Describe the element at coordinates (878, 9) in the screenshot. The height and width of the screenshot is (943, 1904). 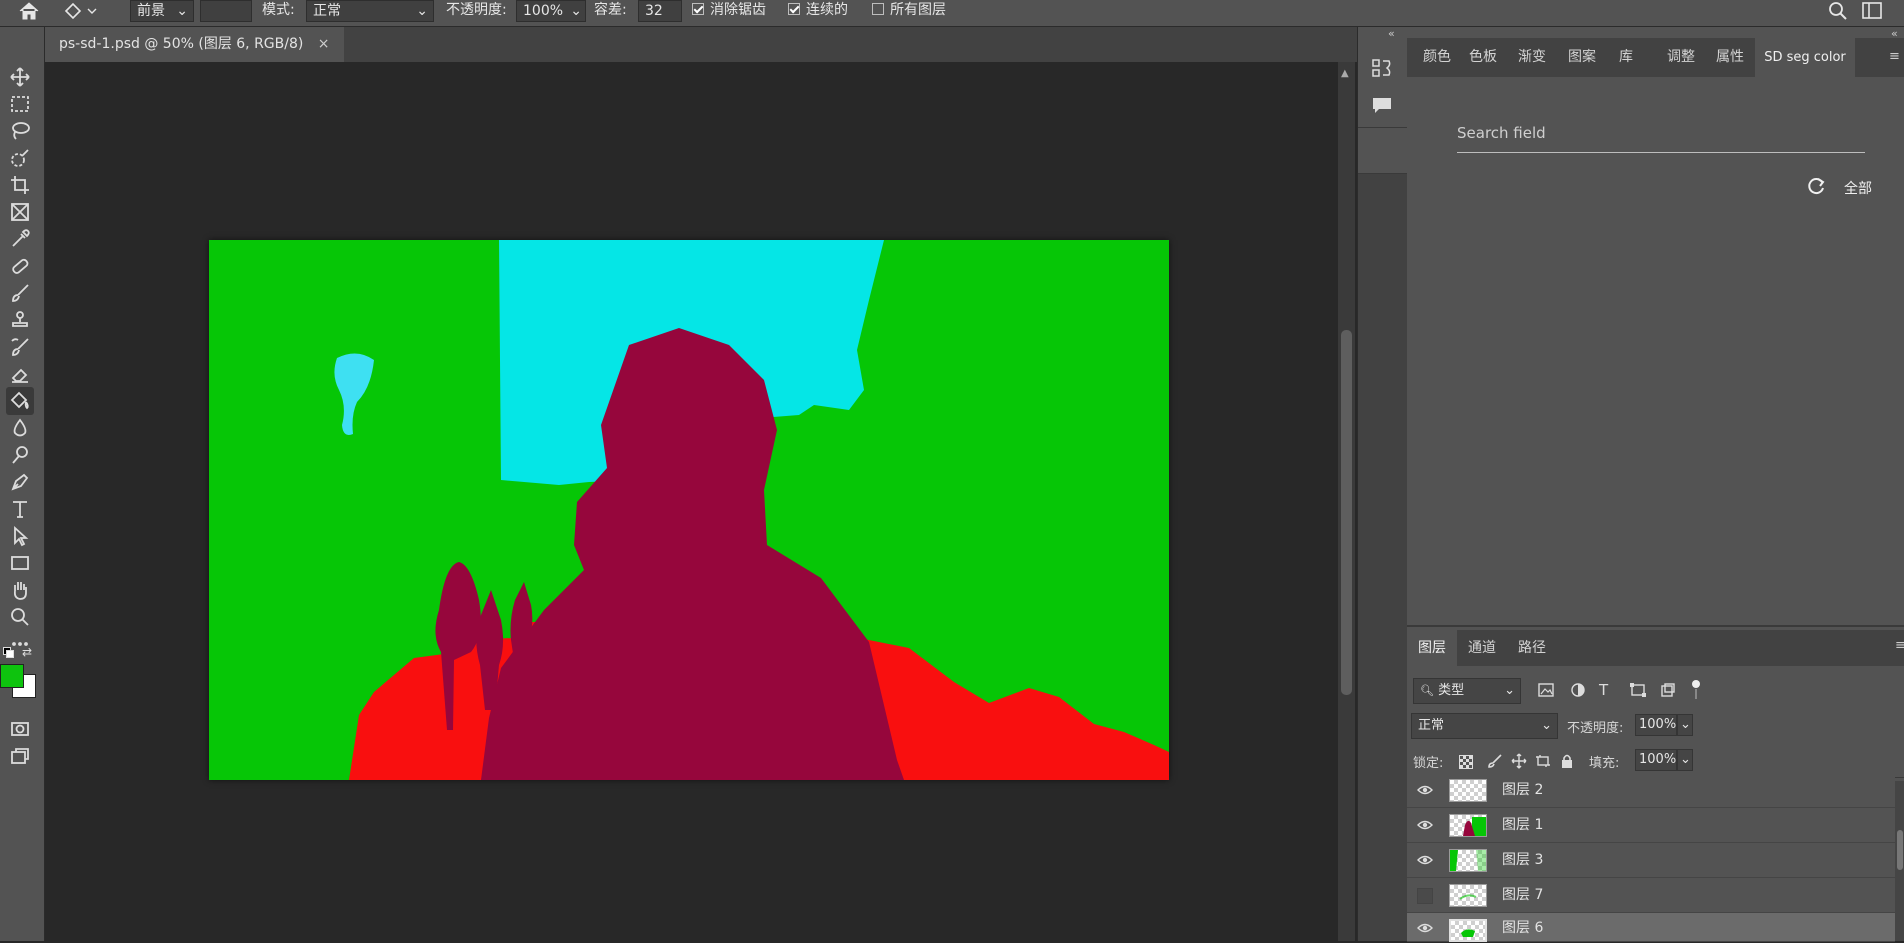
I see `all-layers-checkbox` at that location.